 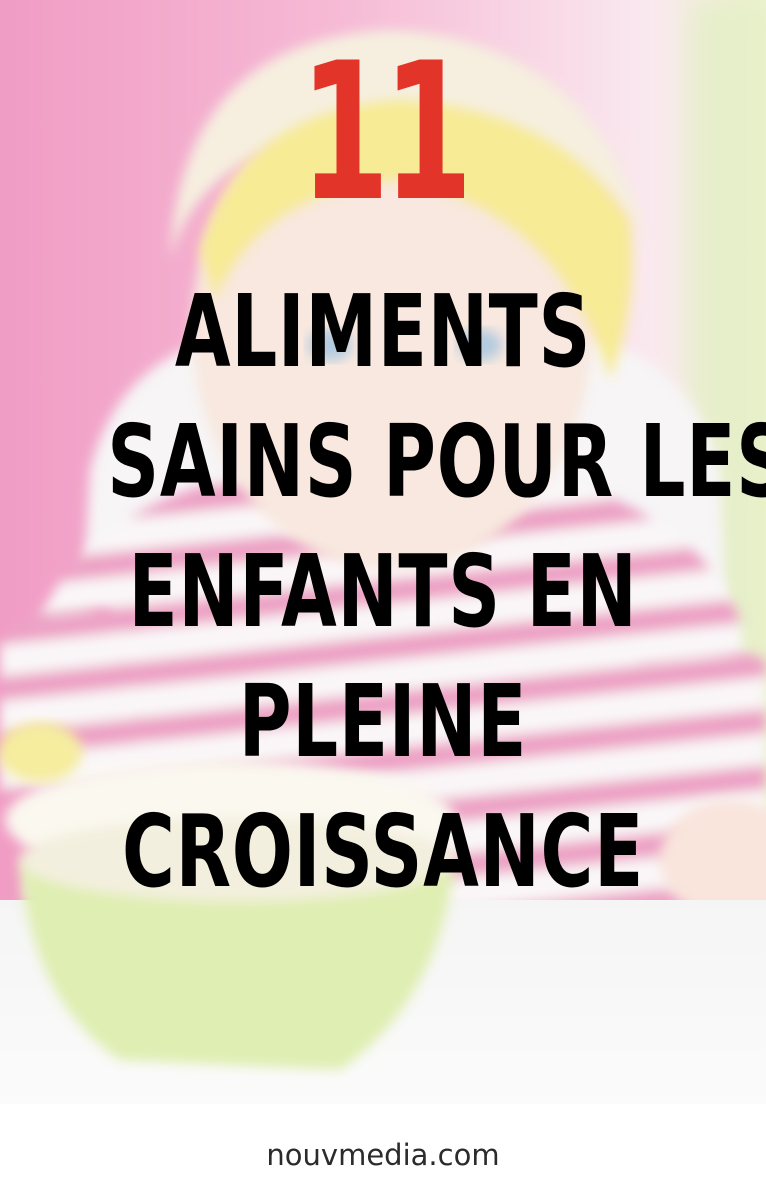 I want to click on footer: nouvmedia.com, so click(x=383, y=1146).